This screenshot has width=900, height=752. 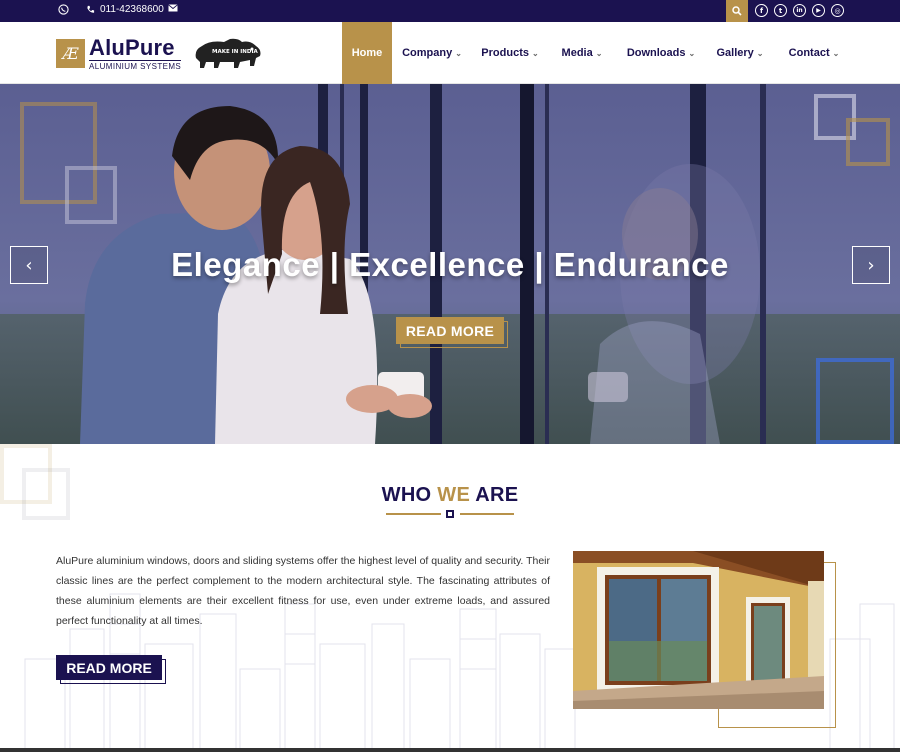 I want to click on envelope-icon, so click(x=173, y=8).